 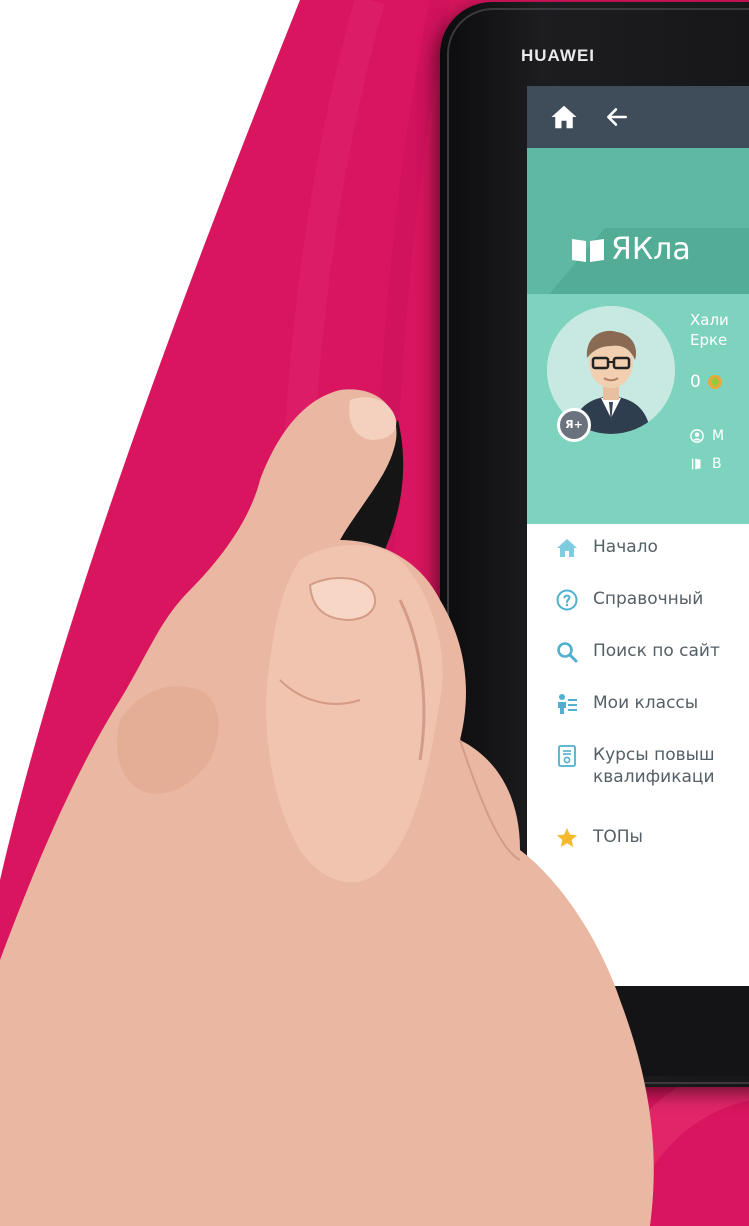 I want to click on tablet-bottom-bezel, so click(x=638, y=1031).